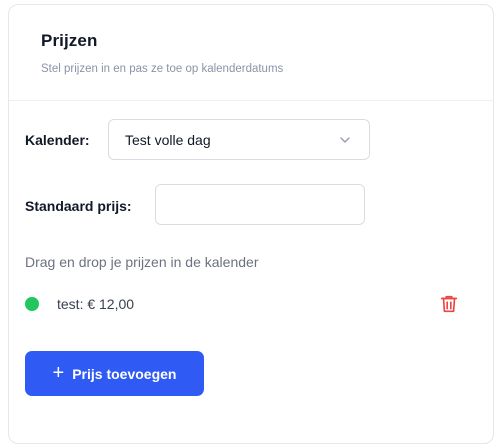  Describe the element at coordinates (78, 206) in the screenshot. I see `default-price-label: Standaard prijs:` at that location.